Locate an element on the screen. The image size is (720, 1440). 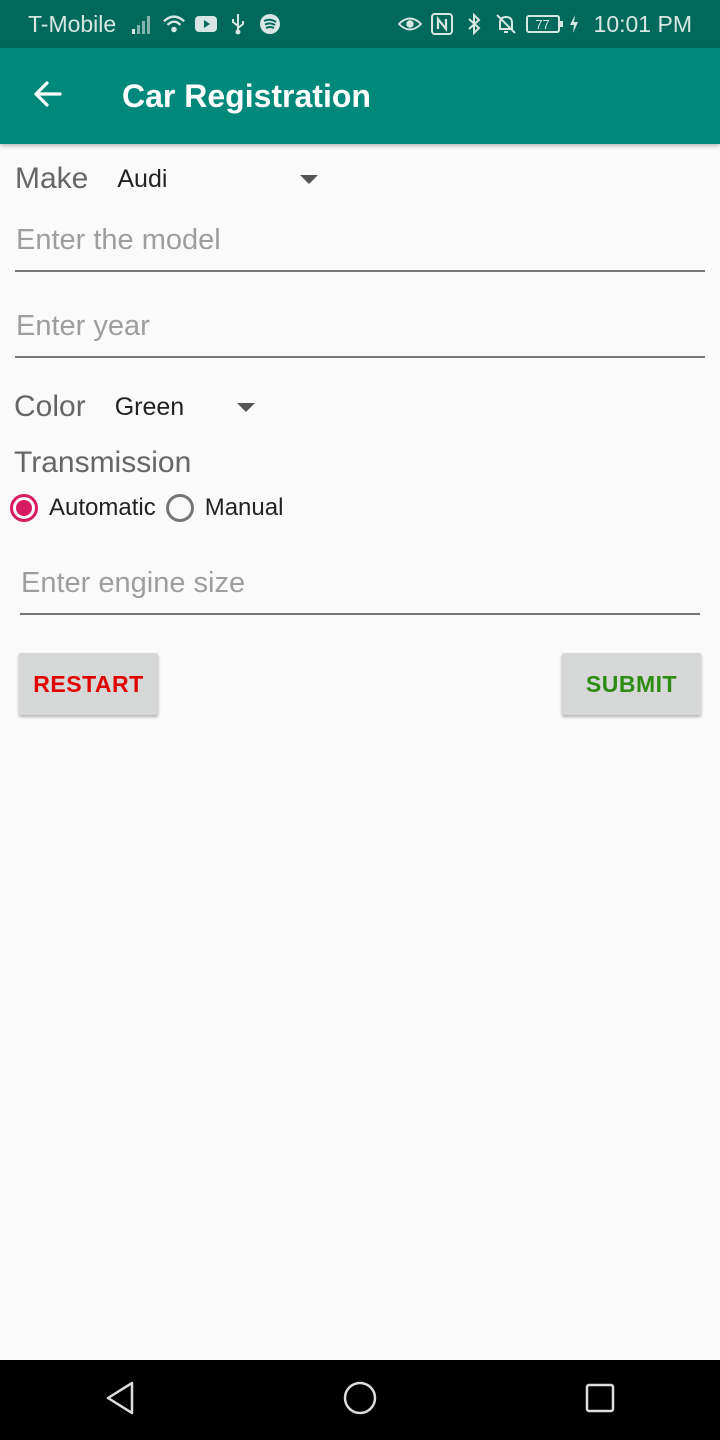
status-icons-right: 77 10:01 PM is located at coordinates (544, 24).